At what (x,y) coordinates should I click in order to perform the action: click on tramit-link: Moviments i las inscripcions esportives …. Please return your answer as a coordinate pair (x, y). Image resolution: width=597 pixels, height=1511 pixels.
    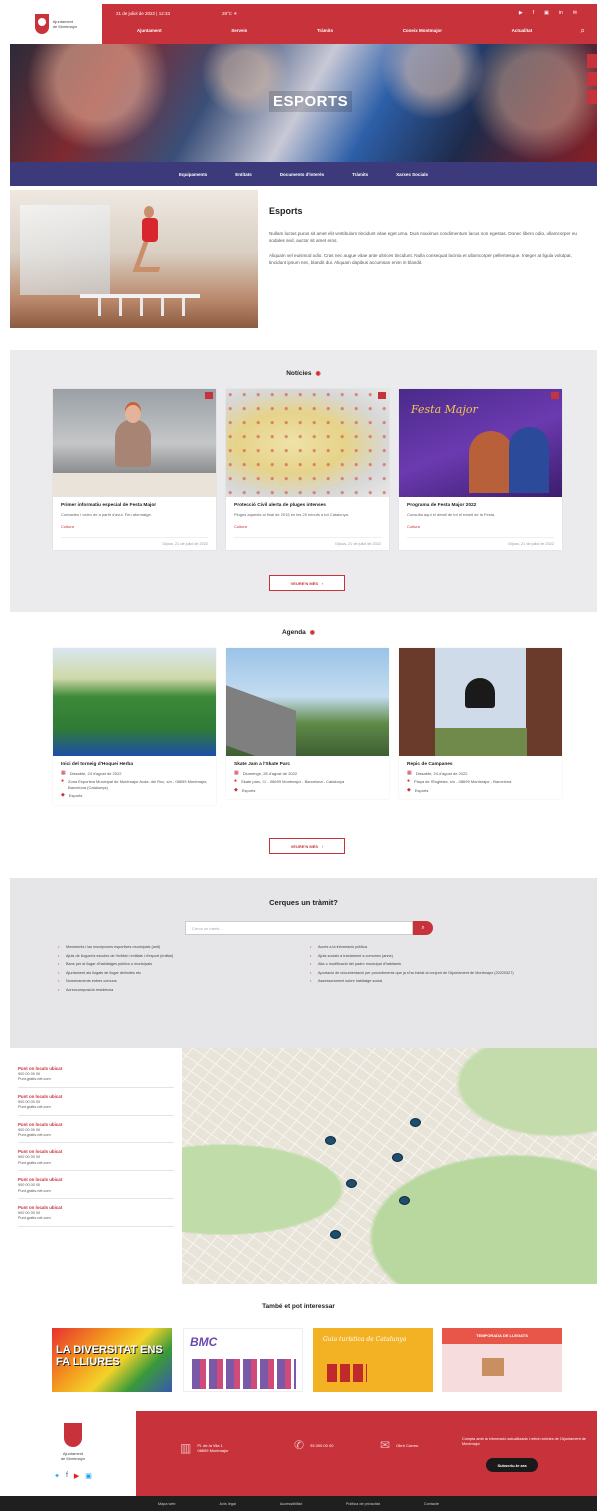
    Looking at the image, I should click on (183, 947).